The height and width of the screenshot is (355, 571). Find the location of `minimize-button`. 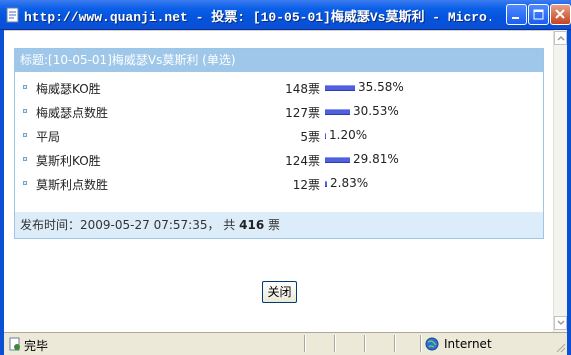

minimize-button is located at coordinates (516, 14).